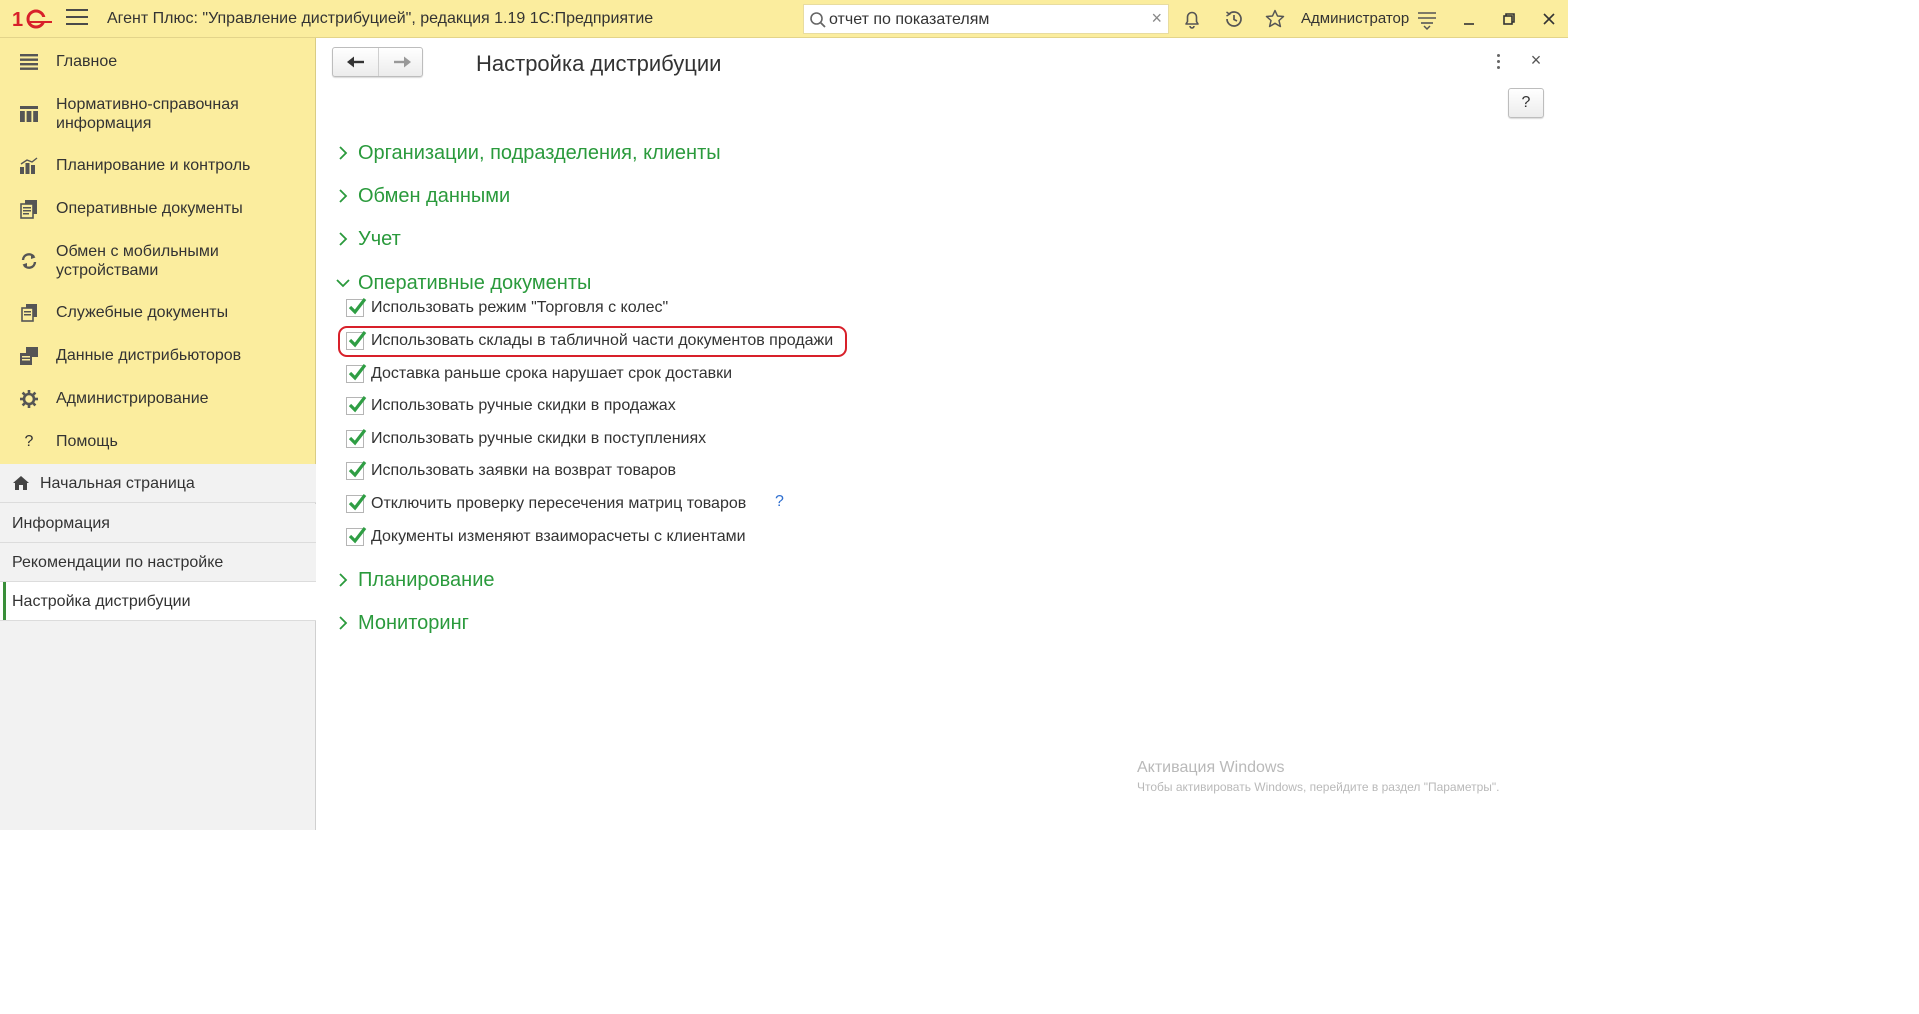 This screenshot has width=1919, height=1014. What do you see at coordinates (475, 283) in the screenshot?
I see `section-label: Оперативные документы` at bounding box center [475, 283].